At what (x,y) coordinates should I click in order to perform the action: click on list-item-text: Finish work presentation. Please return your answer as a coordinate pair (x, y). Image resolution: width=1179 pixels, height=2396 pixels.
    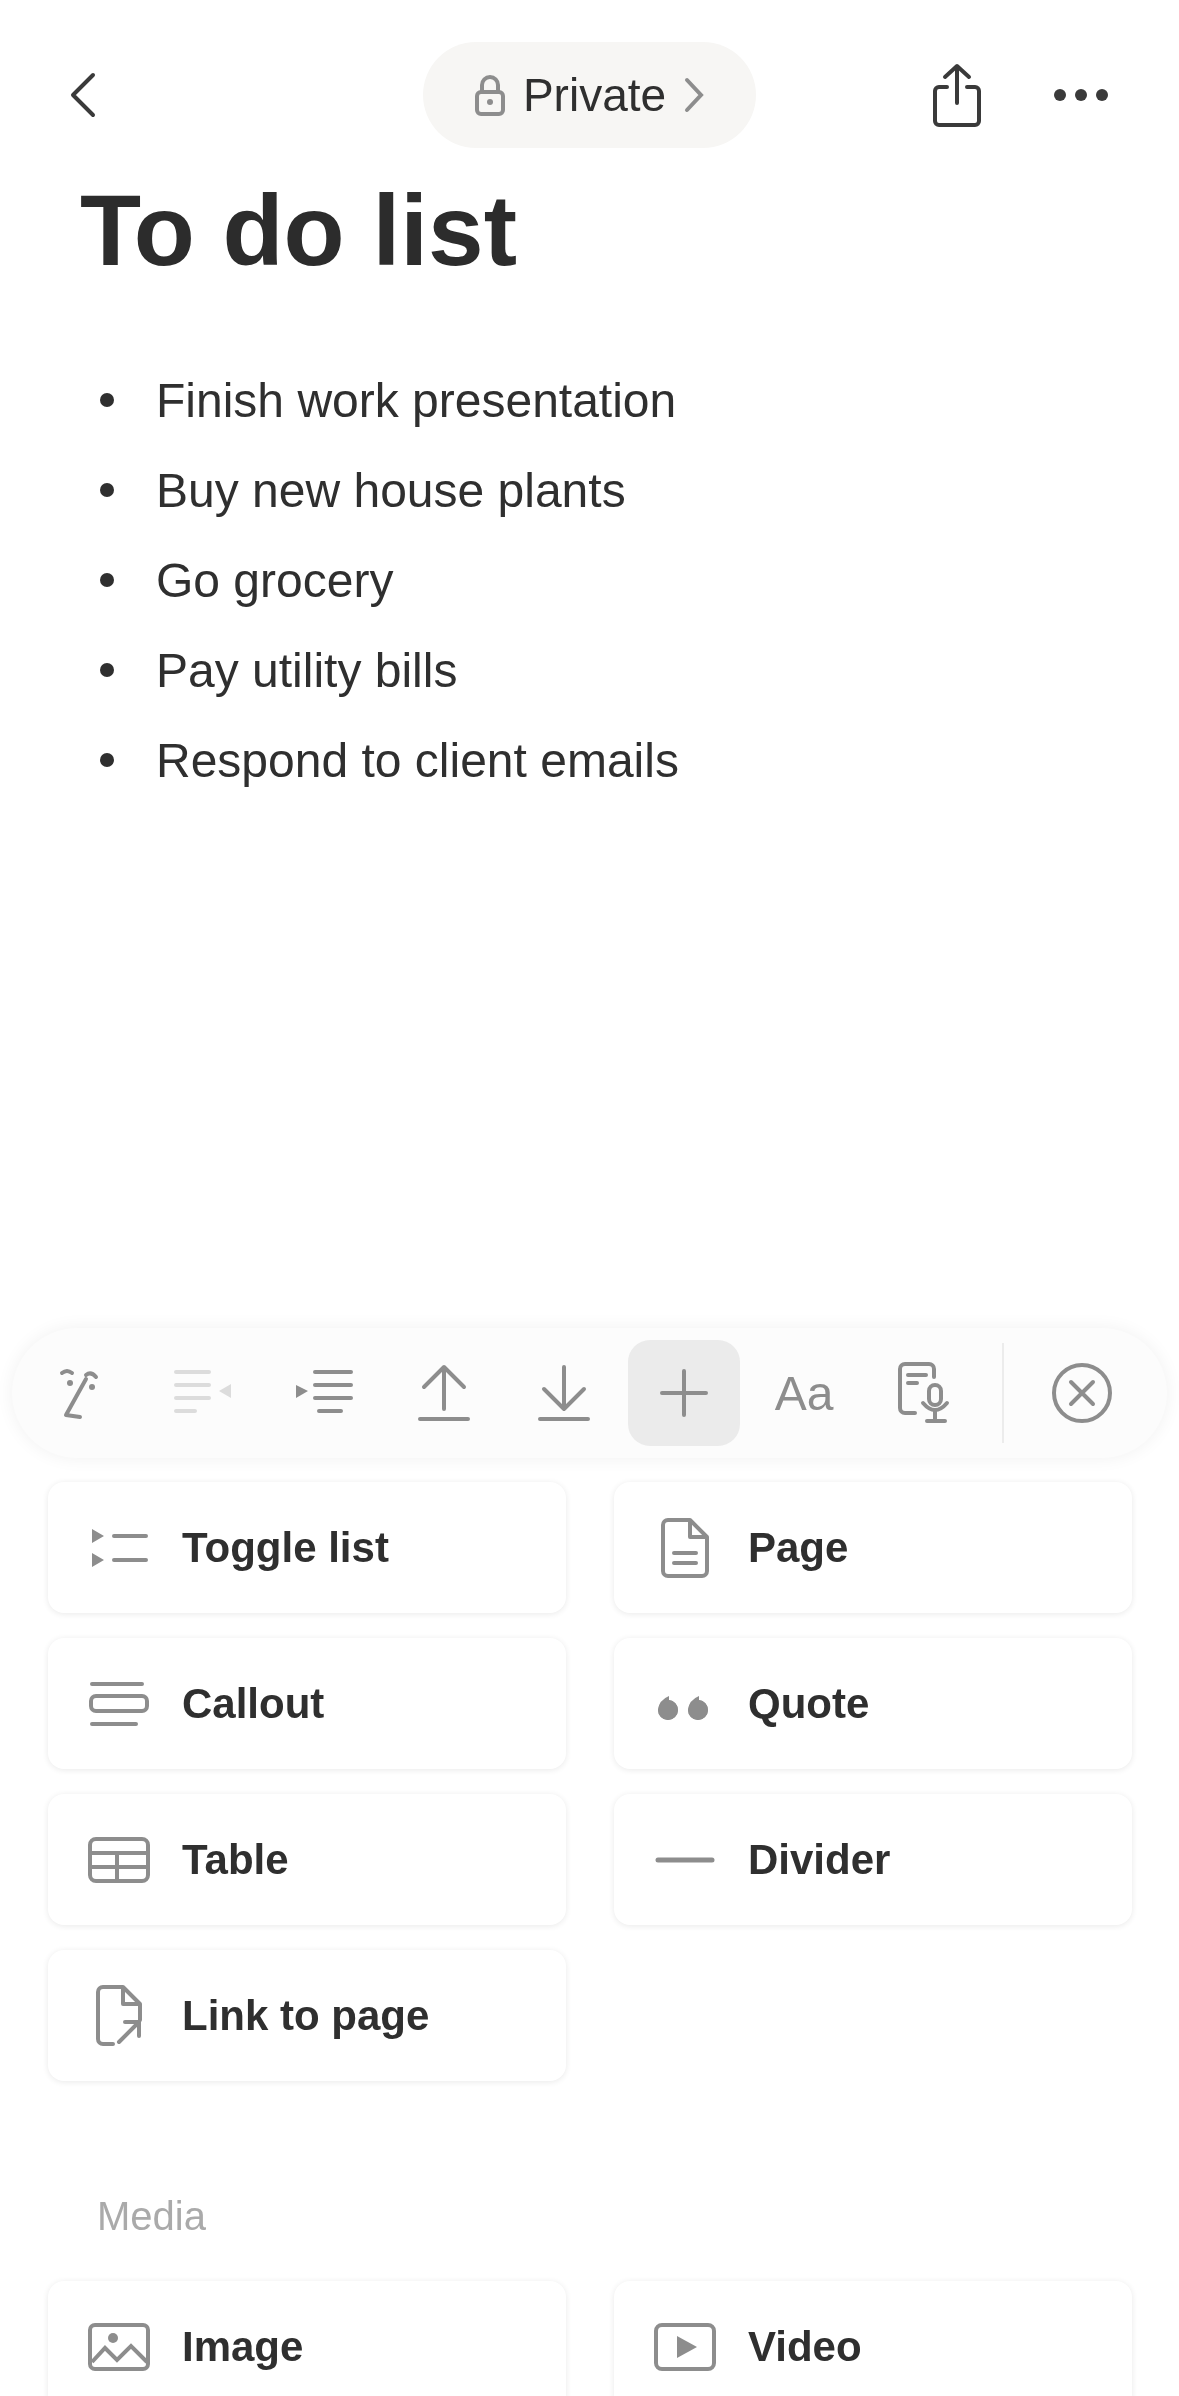
    Looking at the image, I should click on (416, 400).